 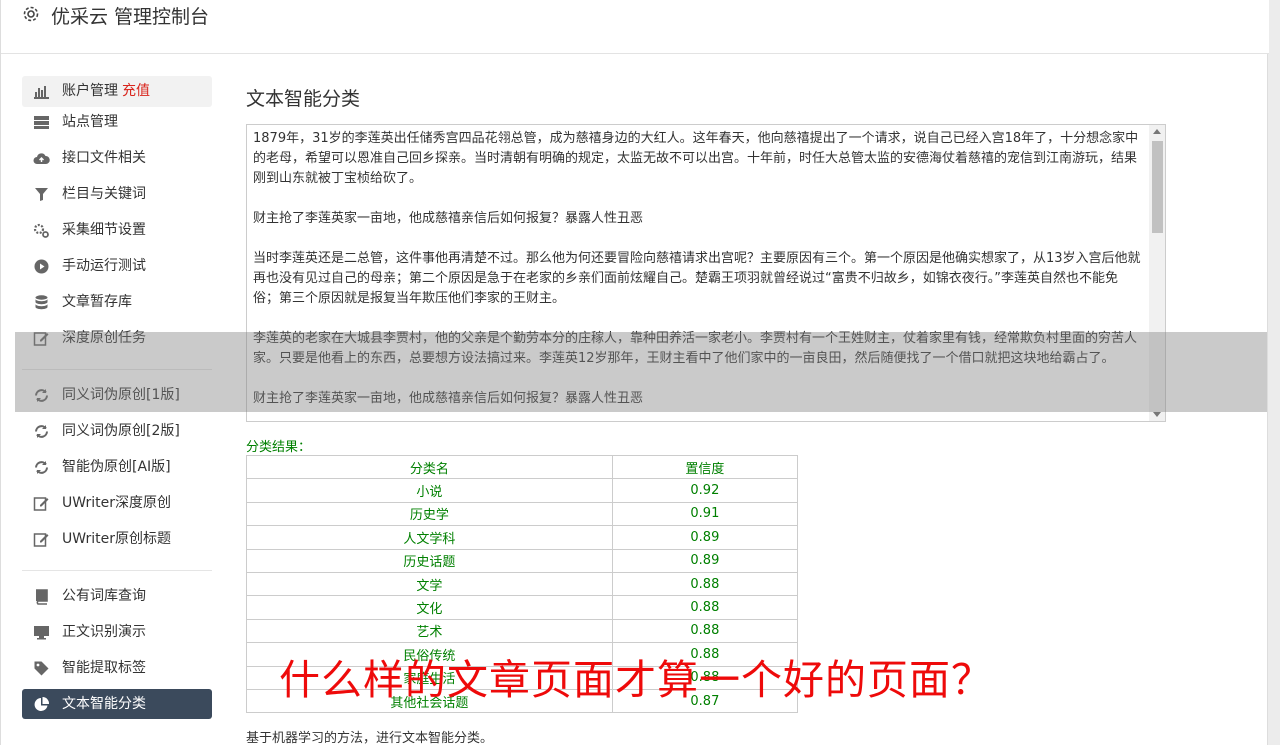 What do you see at coordinates (104, 230) in the screenshot?
I see `sidebar-item-label: 采集细节设置` at bounding box center [104, 230].